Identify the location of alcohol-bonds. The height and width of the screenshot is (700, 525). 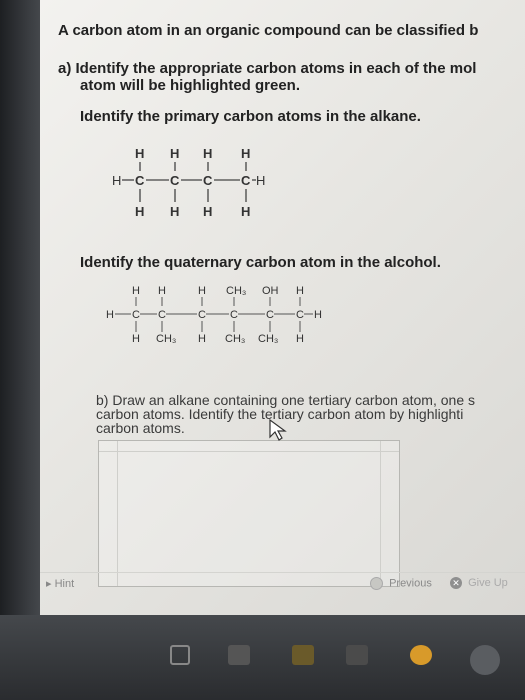
(214, 314).